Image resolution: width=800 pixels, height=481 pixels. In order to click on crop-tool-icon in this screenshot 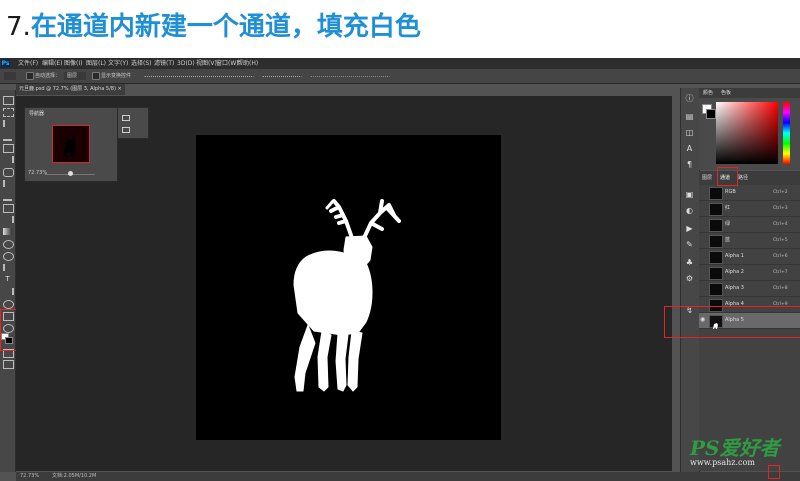, I will do `click(8, 148)`.